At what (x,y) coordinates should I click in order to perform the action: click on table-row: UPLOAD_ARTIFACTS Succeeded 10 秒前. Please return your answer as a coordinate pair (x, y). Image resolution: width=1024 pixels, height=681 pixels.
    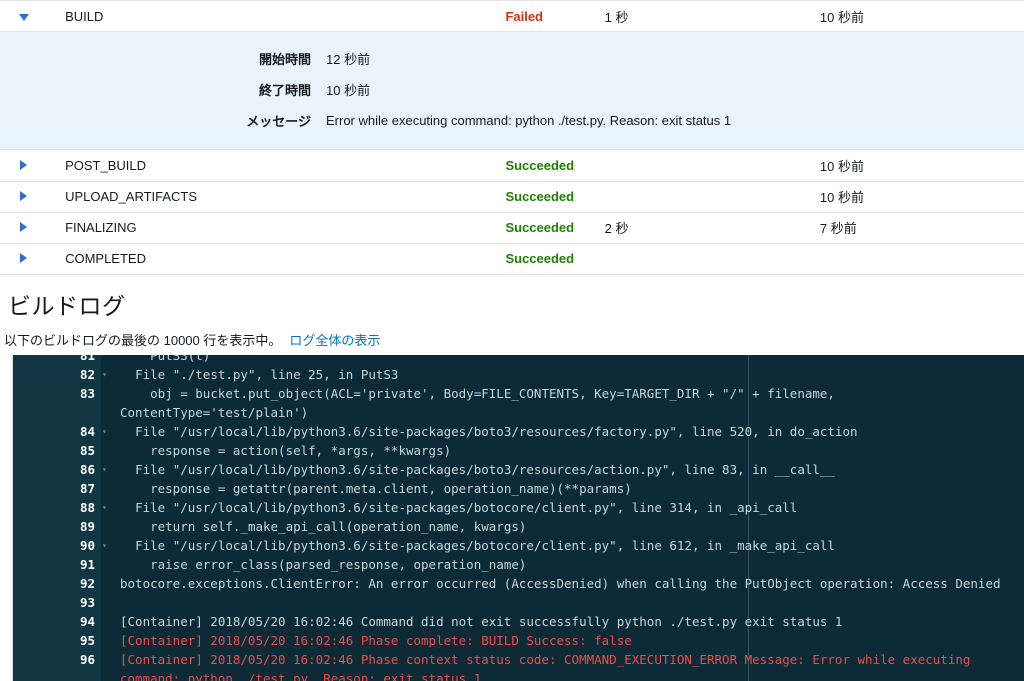
    Looking at the image, I should click on (512, 196).